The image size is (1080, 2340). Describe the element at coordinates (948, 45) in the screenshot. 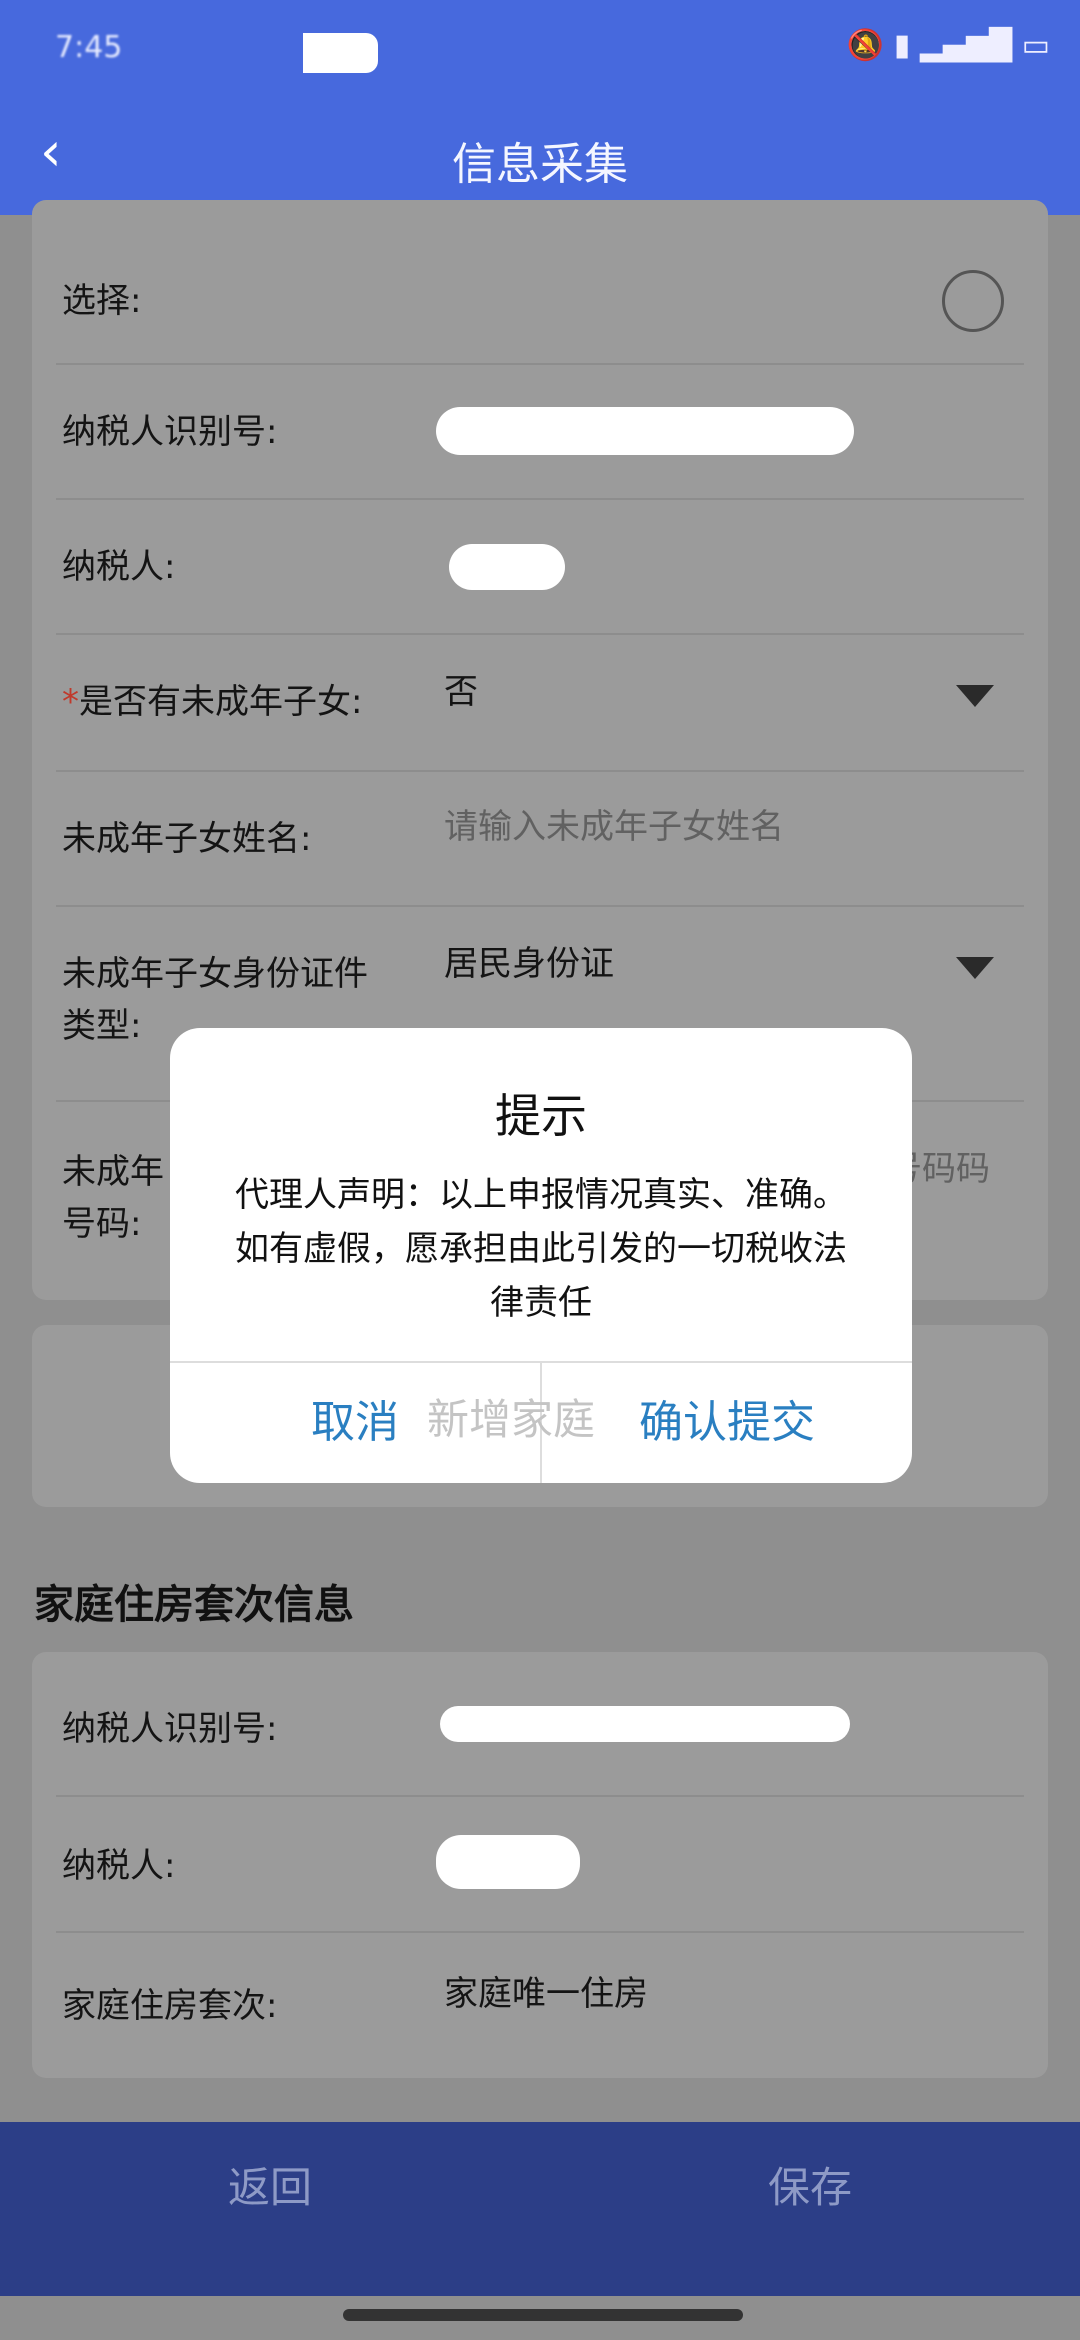

I see `status-bar-icons: 🔕 ▮ ▂▄▆█ ▭` at that location.